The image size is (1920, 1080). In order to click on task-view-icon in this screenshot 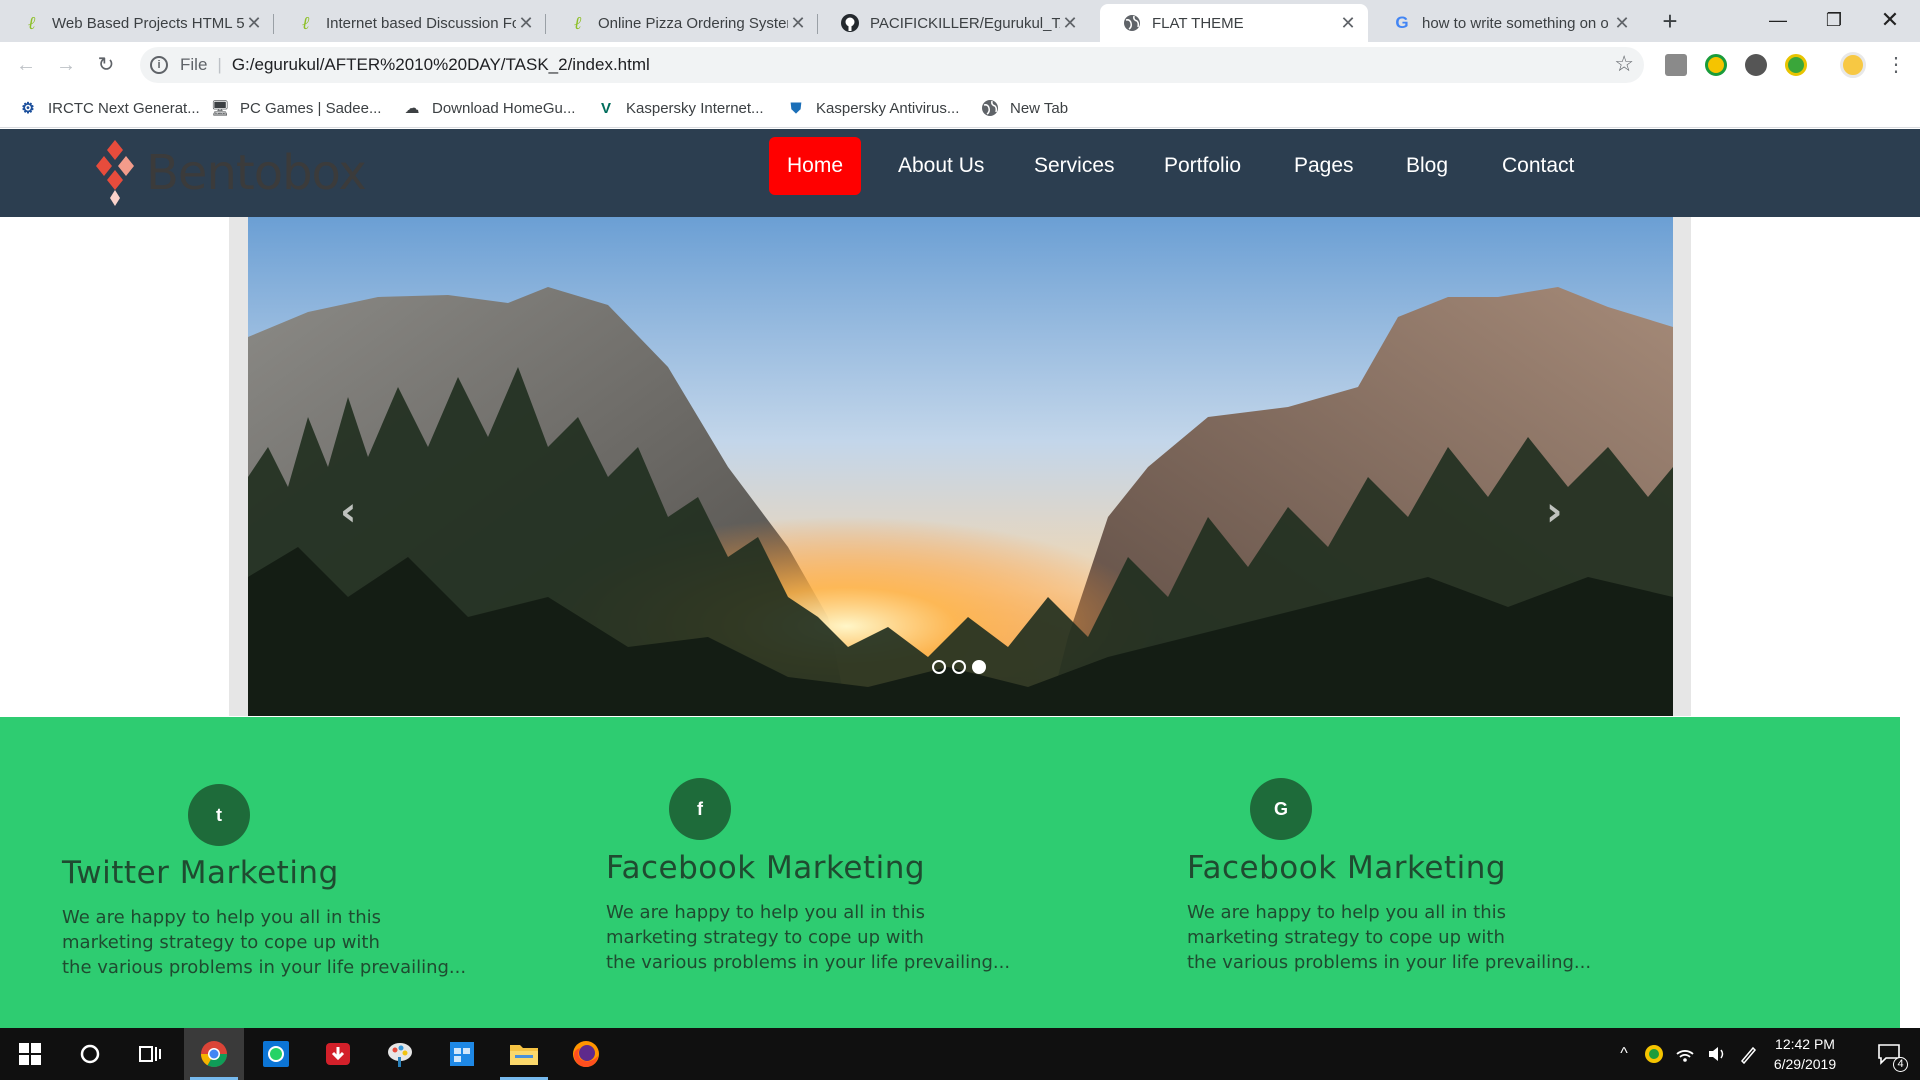, I will do `click(150, 1054)`.